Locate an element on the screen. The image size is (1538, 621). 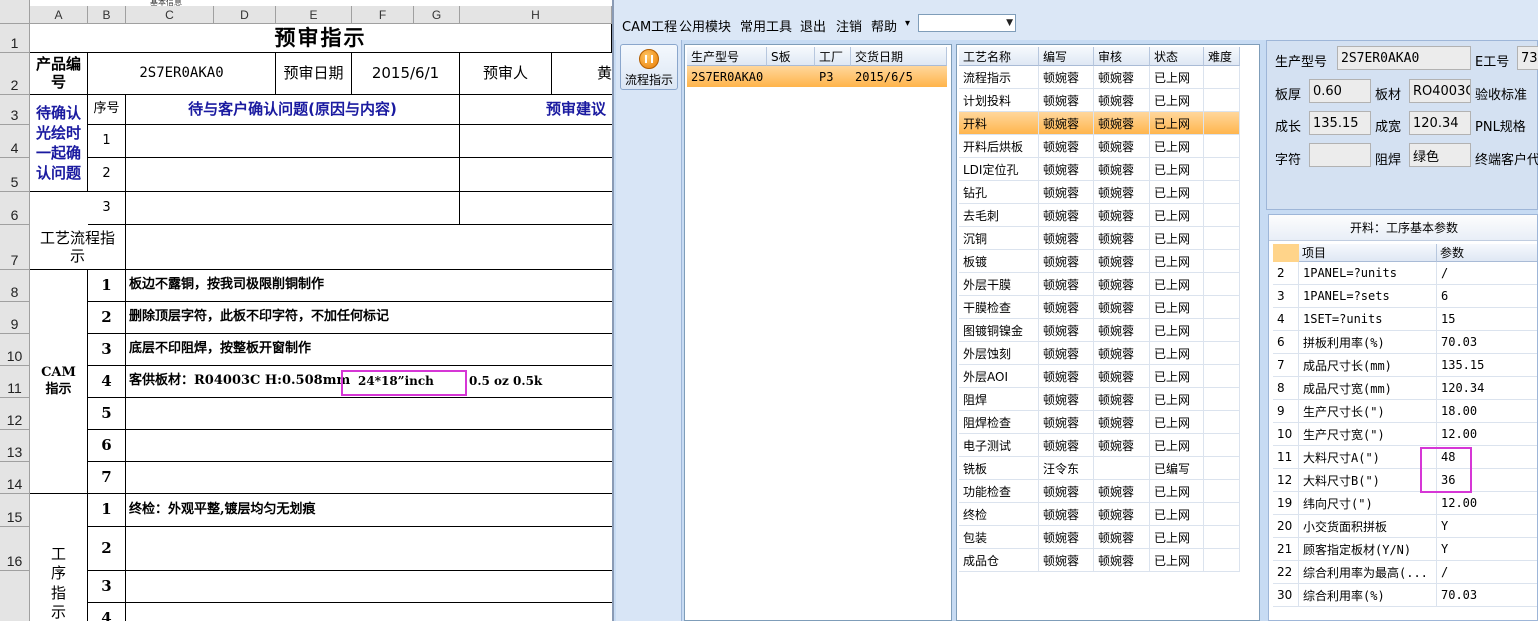
column-header-A: A is located at coordinates (59, 15).